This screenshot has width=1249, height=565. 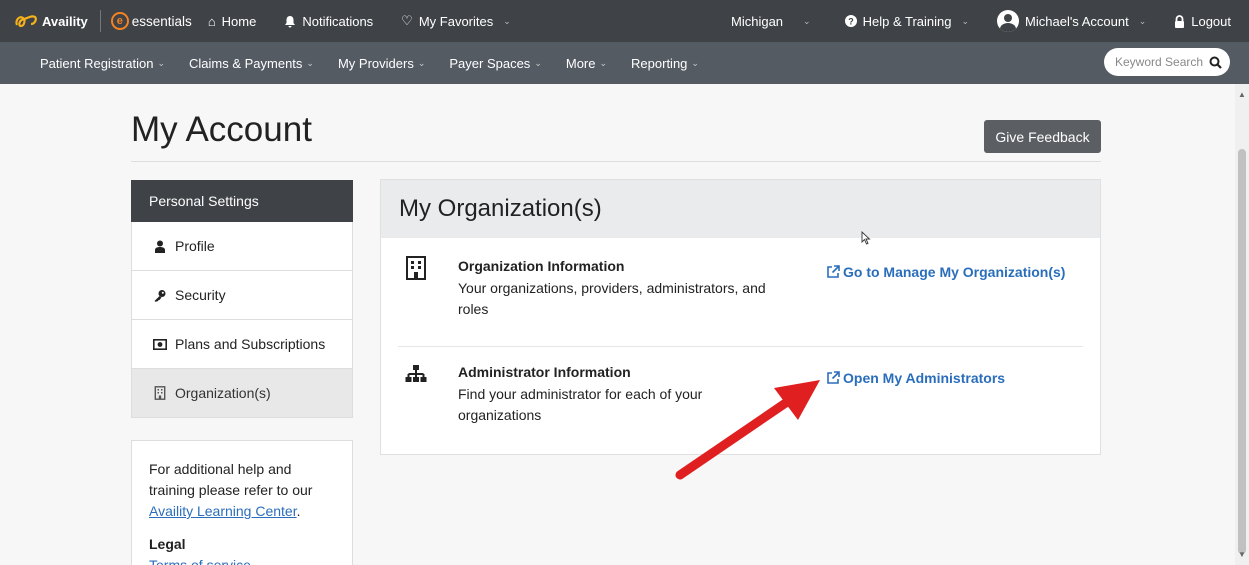 I want to click on scroll-down-icon: ▼, so click(x=1242, y=554).